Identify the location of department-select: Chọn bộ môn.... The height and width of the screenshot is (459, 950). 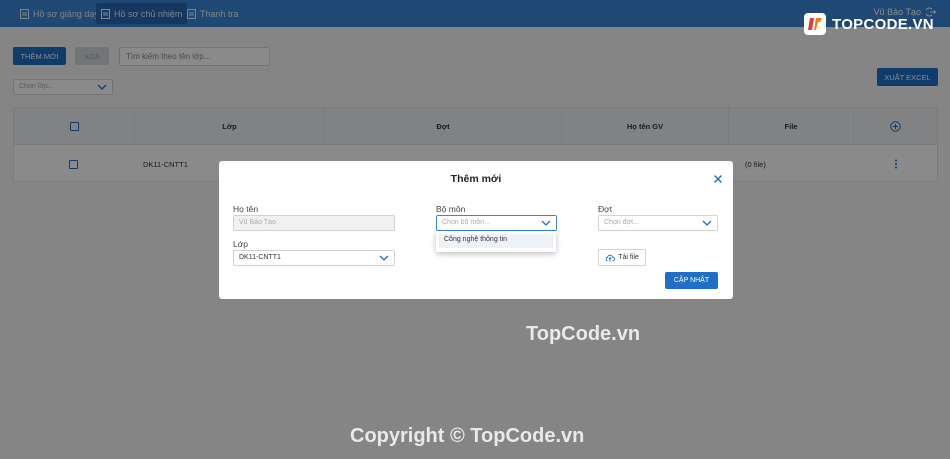
(496, 223).